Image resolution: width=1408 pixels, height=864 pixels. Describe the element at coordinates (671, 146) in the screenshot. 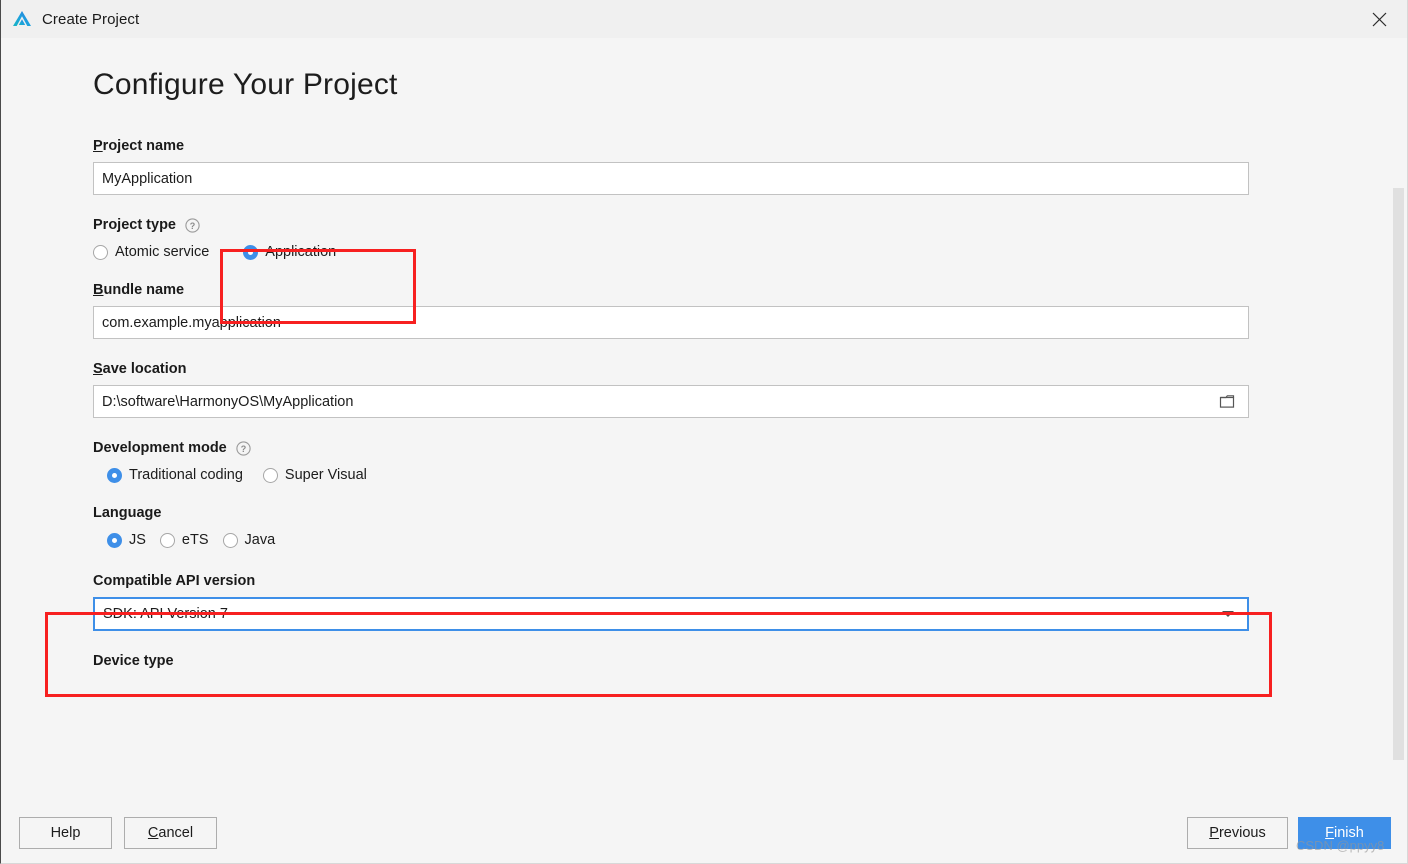

I see `project-name-label: Project name` at that location.